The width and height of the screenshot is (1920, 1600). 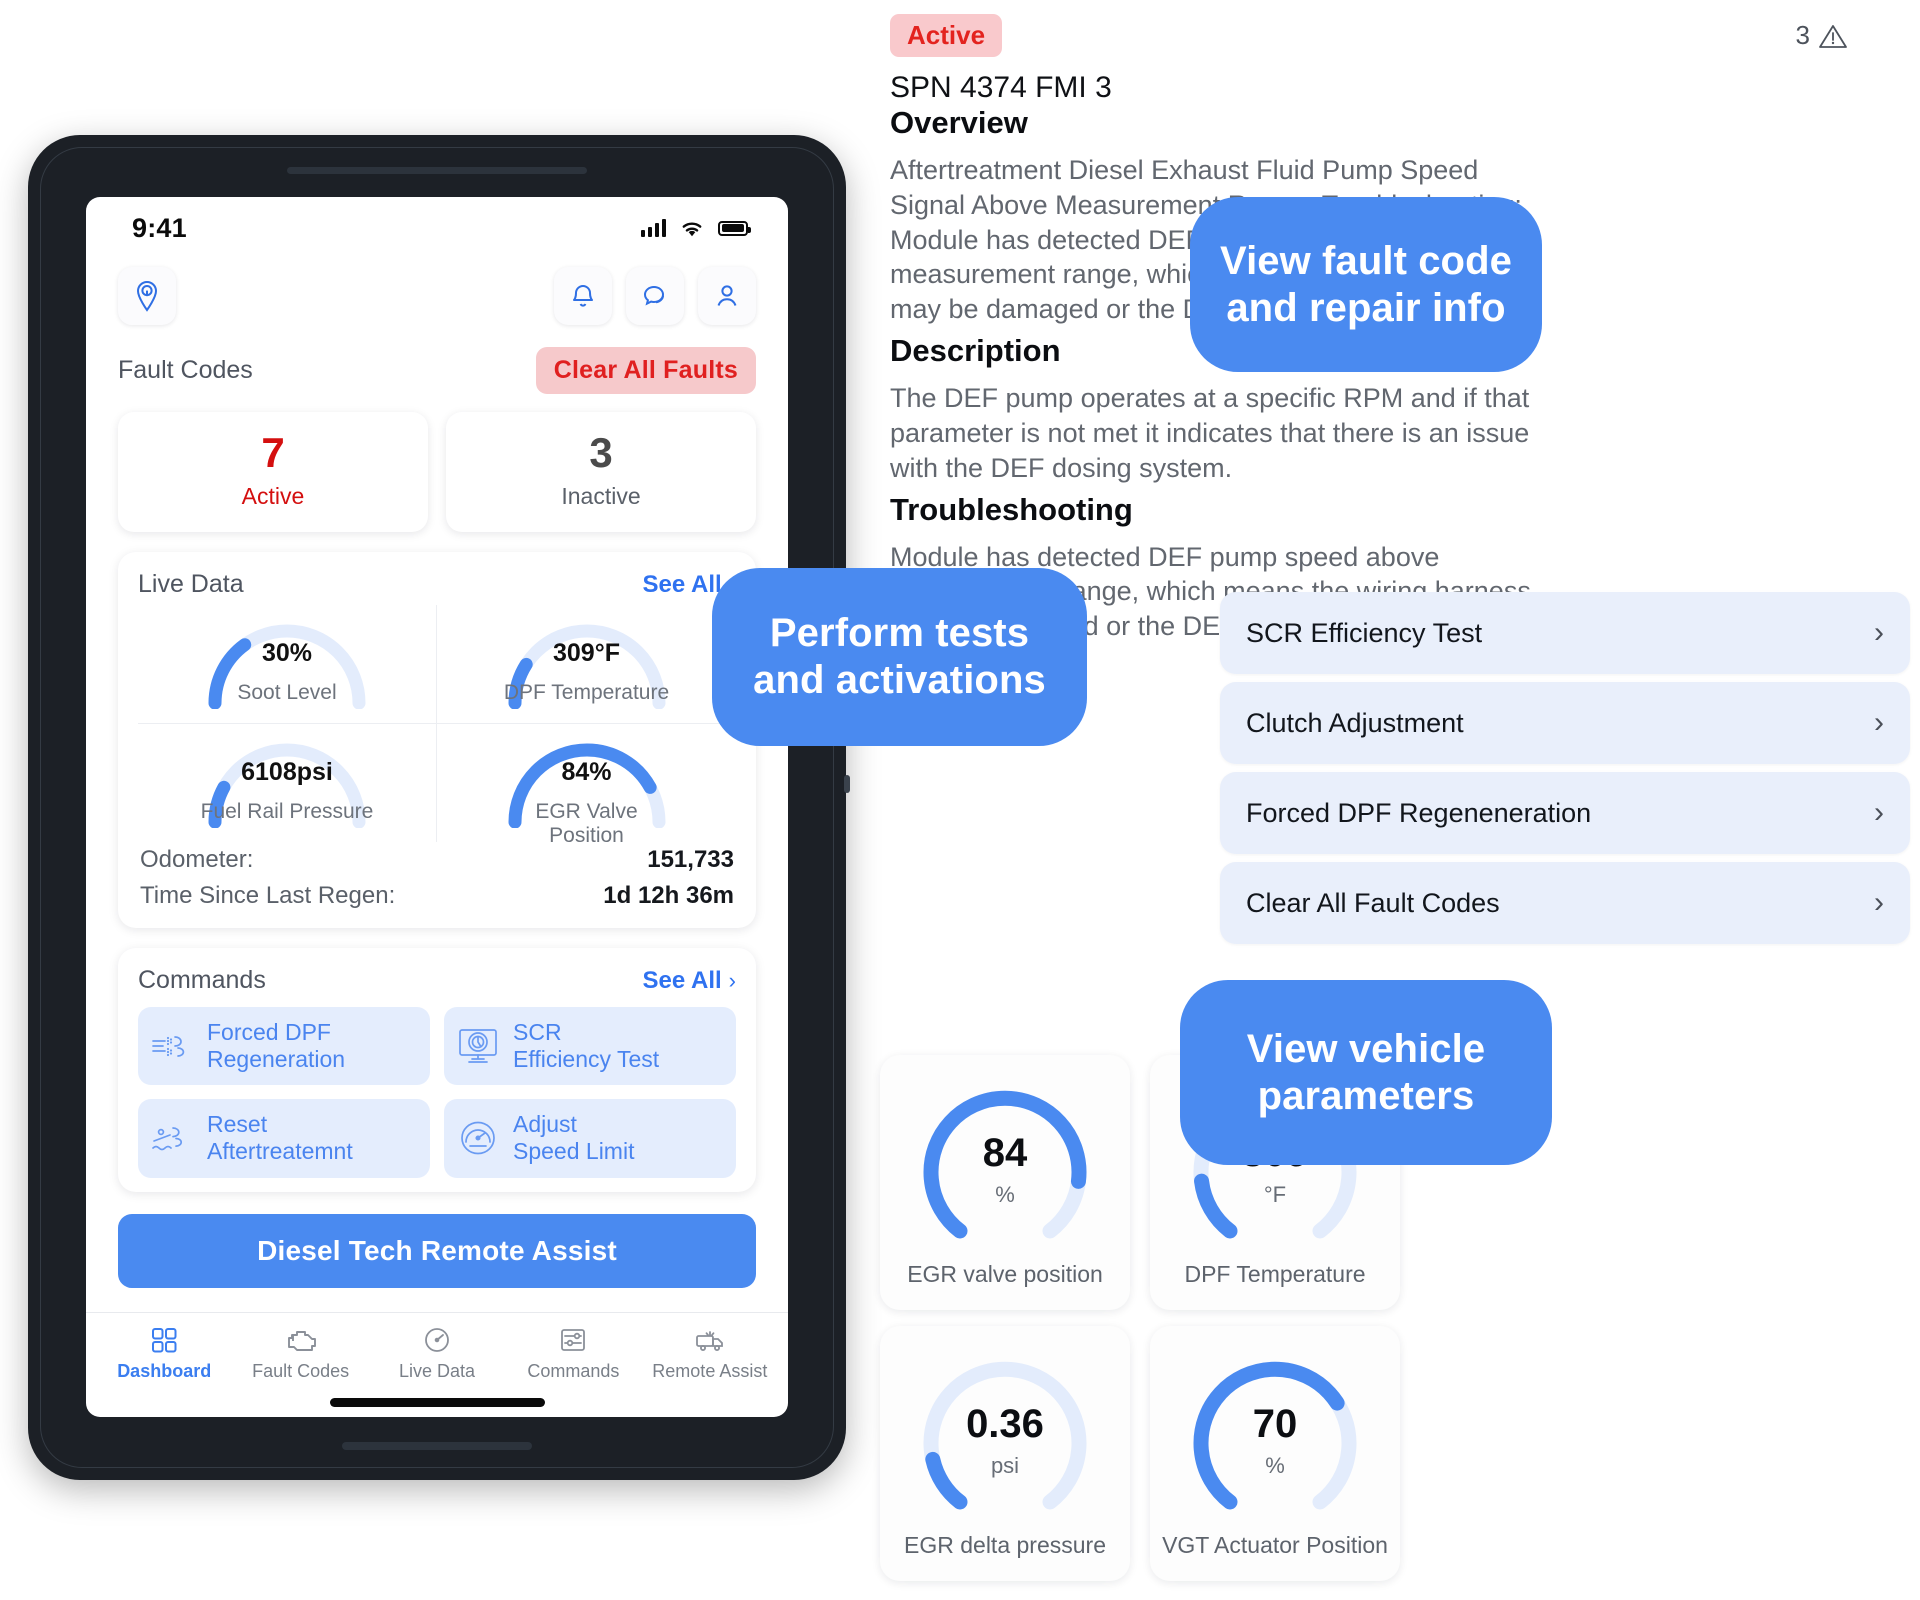 I want to click on overview-heading: Overview, so click(x=959, y=122).